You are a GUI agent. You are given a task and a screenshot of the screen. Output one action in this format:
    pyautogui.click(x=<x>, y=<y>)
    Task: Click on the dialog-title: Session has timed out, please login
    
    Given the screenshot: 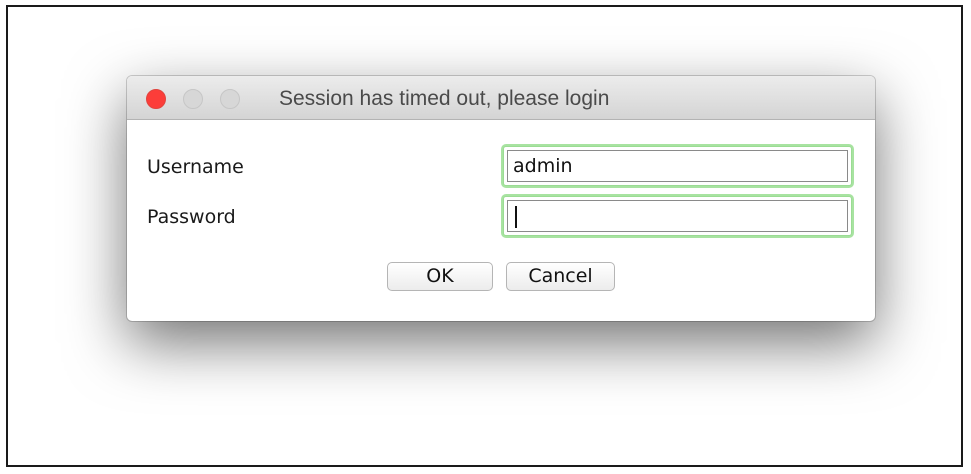 What is the action you would take?
    pyautogui.click(x=444, y=98)
    